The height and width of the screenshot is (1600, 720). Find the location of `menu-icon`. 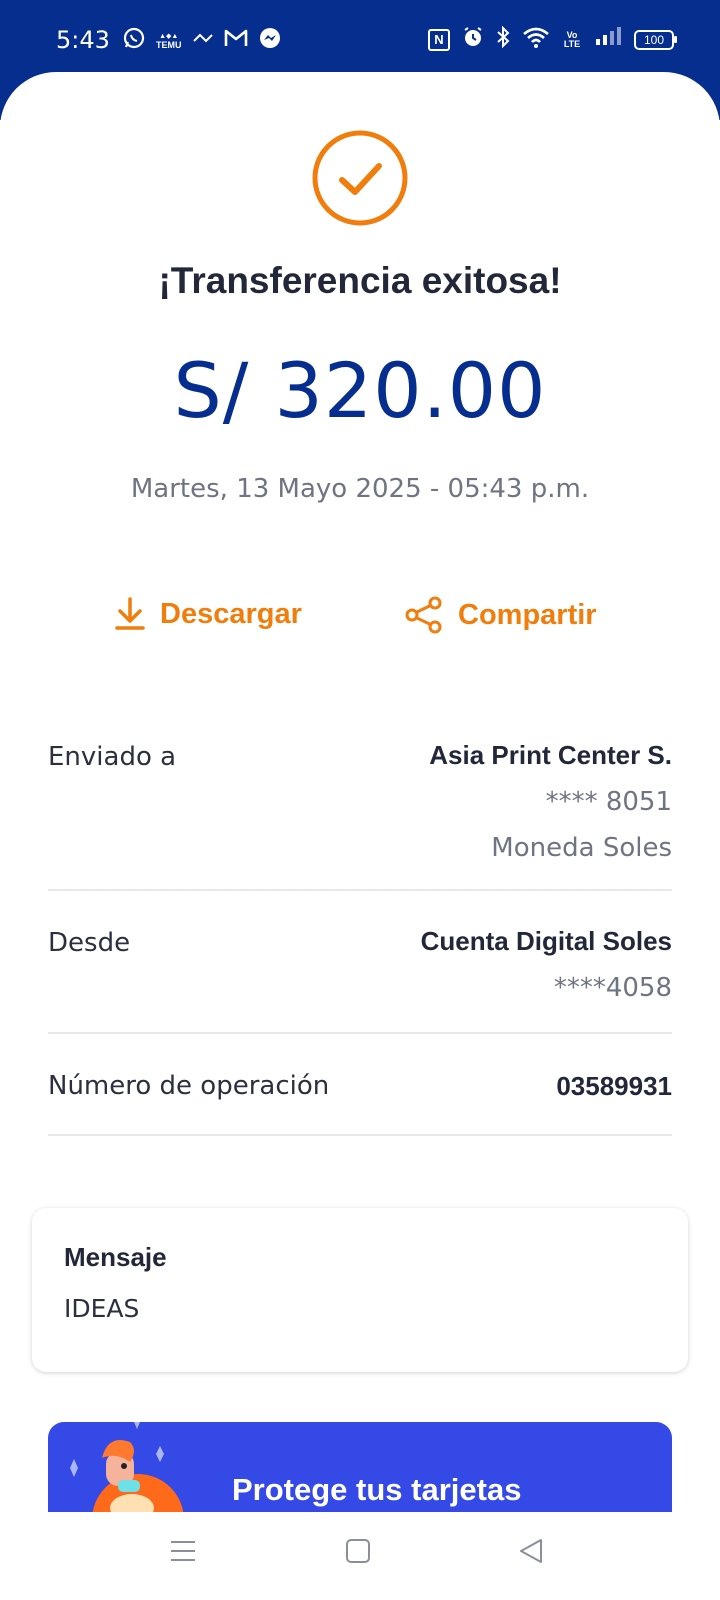

menu-icon is located at coordinates (183, 1551).